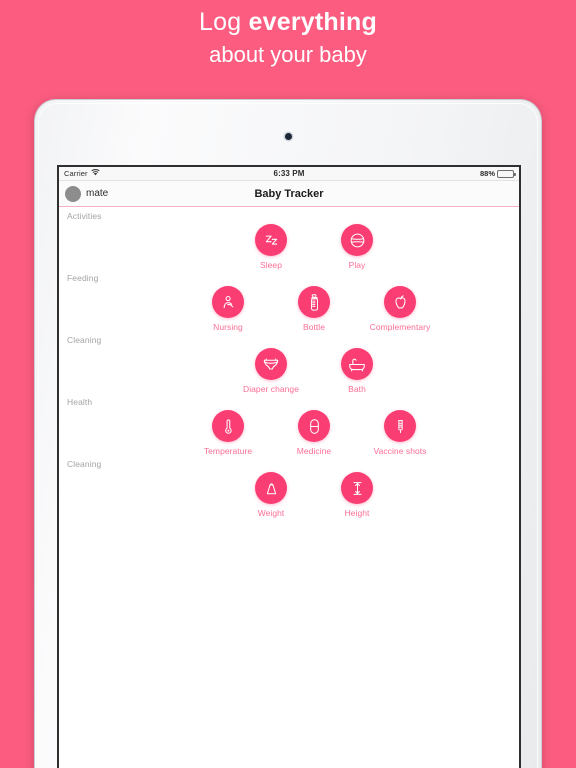 The image size is (576, 768). I want to click on battery-percent-label: 88%, so click(487, 173).